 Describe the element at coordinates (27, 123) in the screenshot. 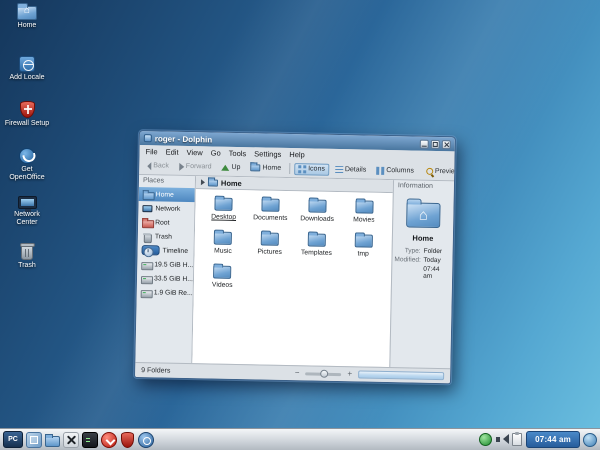

I see `desktop-icon-label: Firewall Setup` at that location.